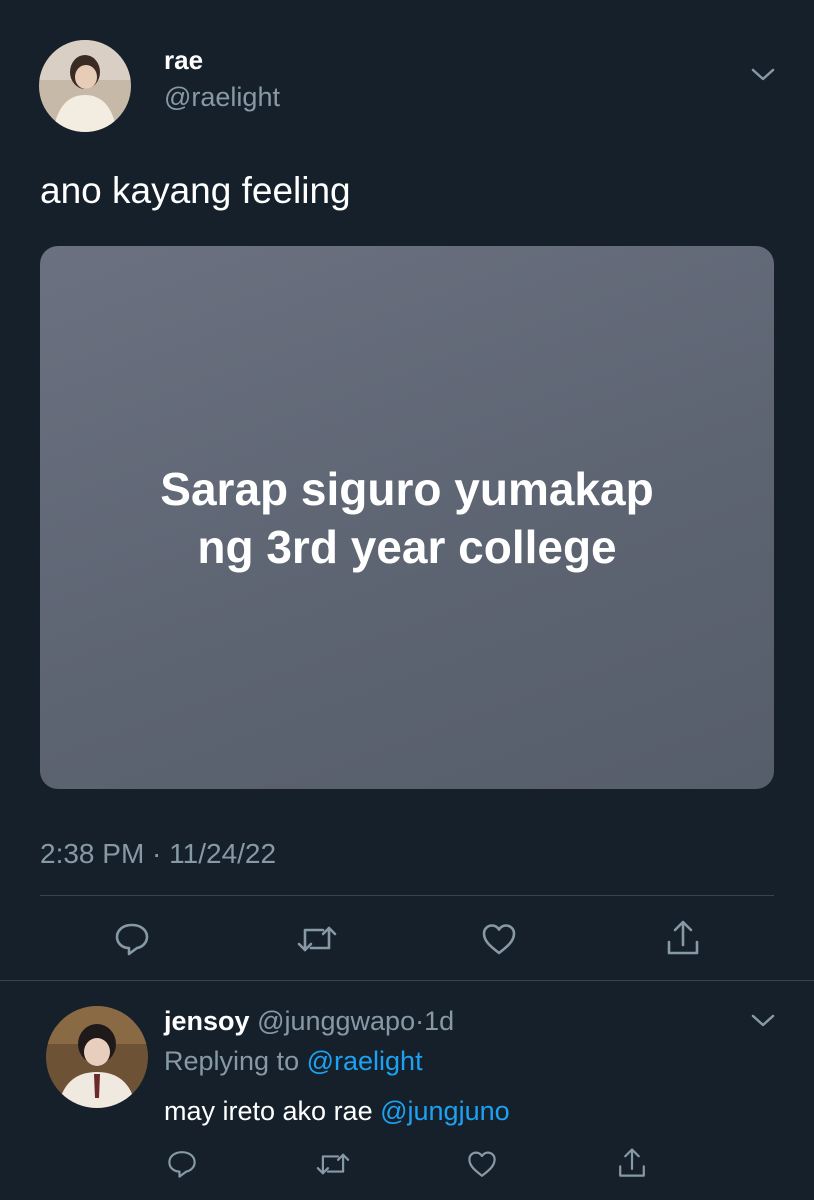 The height and width of the screenshot is (1200, 814). What do you see at coordinates (445, 1111) in the screenshot?
I see `reply-mention: @jungjuno` at bounding box center [445, 1111].